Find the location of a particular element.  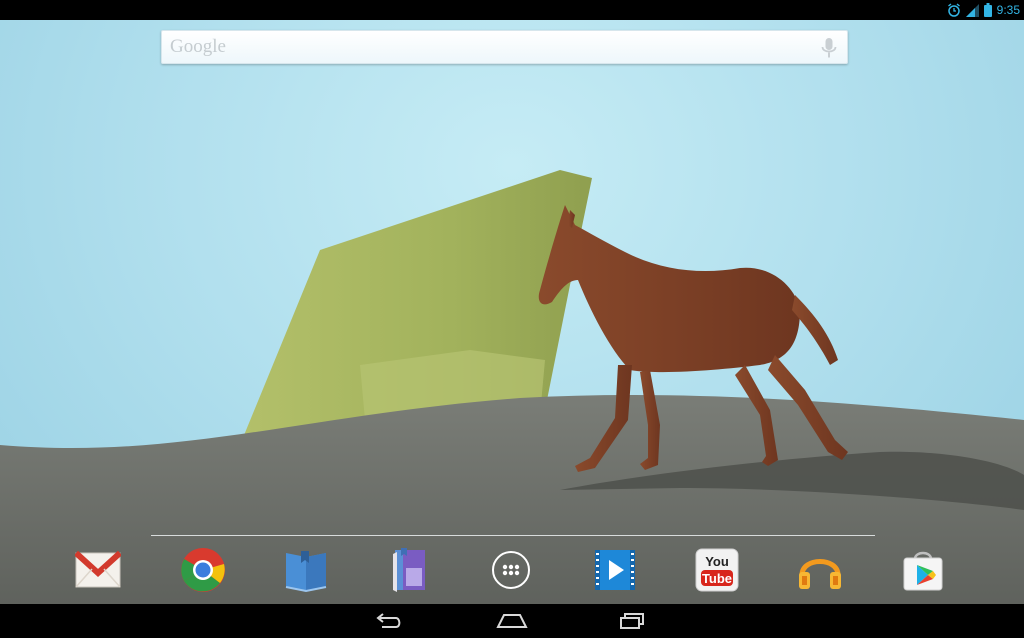

play-store-icon is located at coordinates (923, 571).